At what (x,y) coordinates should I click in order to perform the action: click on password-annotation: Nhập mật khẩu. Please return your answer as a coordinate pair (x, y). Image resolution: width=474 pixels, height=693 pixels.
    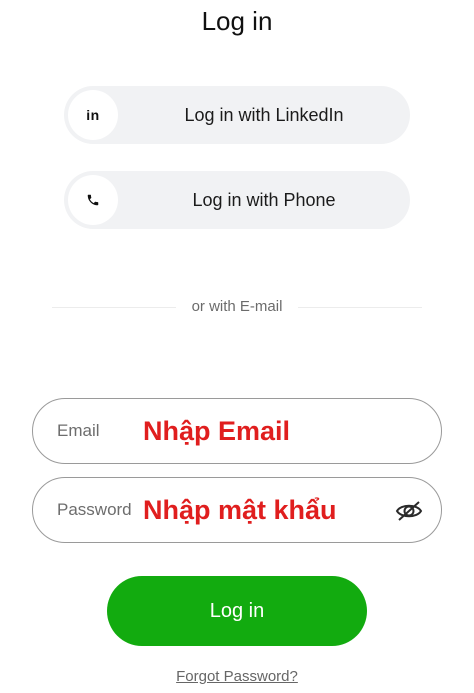
    Looking at the image, I should click on (240, 509).